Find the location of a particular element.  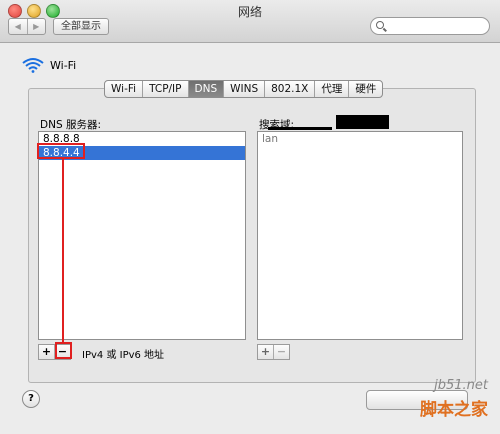

remove-search-domain-button: − is located at coordinates (281, 352).